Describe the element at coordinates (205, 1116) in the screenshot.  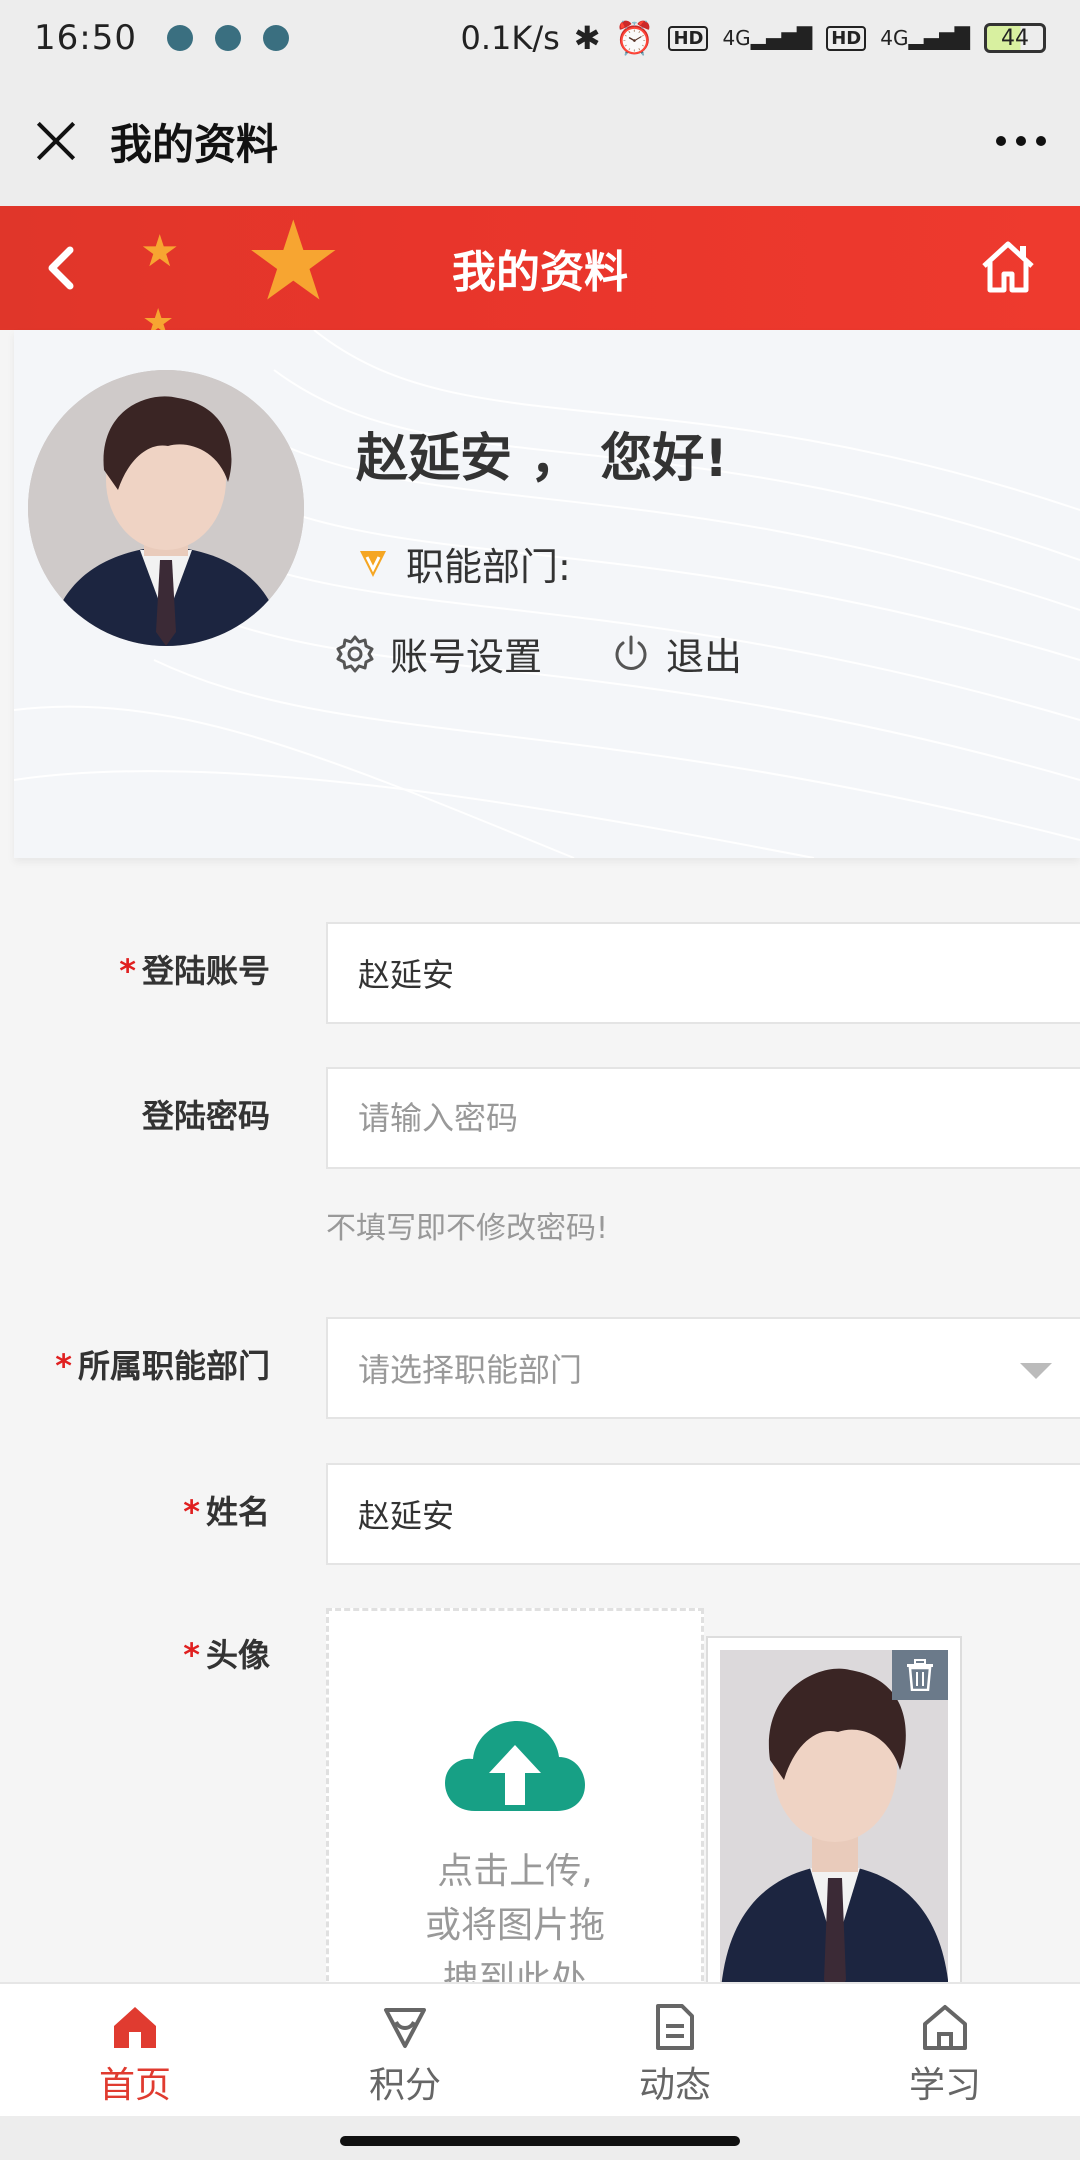
I see `password-label: 登陆密码` at that location.